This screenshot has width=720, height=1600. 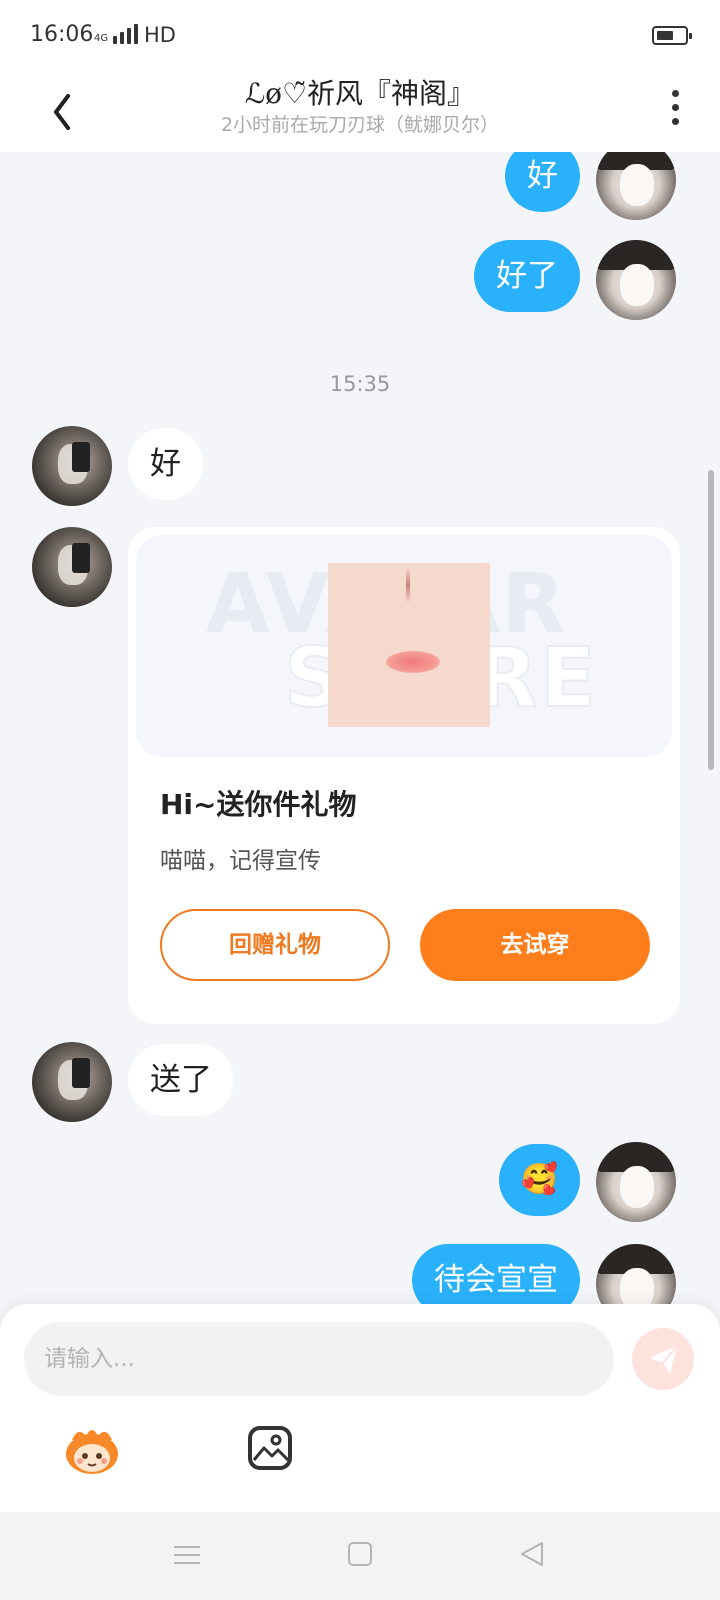 What do you see at coordinates (360, 1408) in the screenshot?
I see `input-panel` at bounding box center [360, 1408].